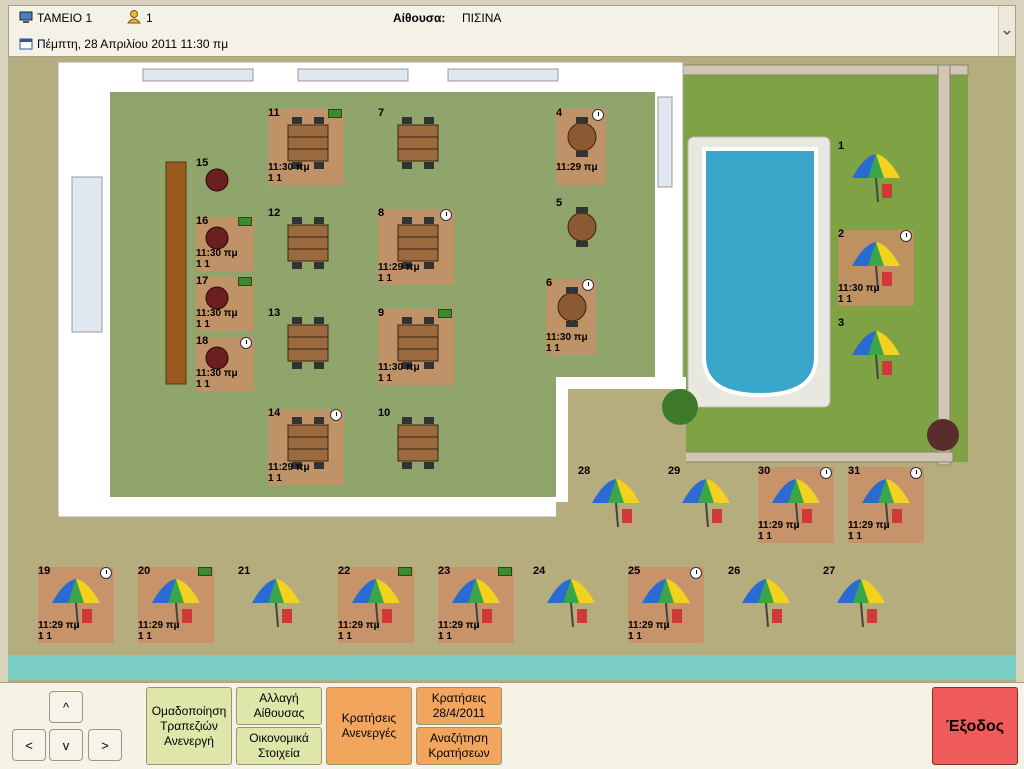 The image size is (1024, 769). Describe the element at coordinates (202, 281) in the screenshot. I see `table-number: 17` at that location.